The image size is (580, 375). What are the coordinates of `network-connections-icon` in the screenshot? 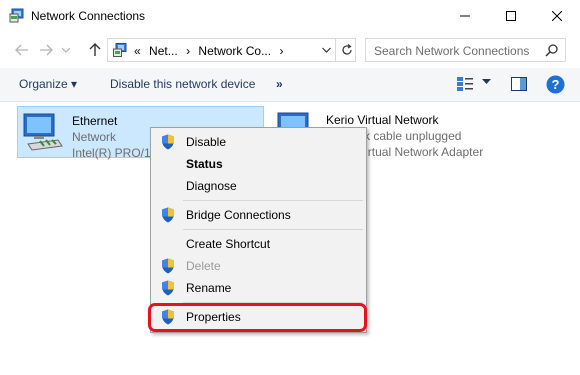 It's located at (16, 15).